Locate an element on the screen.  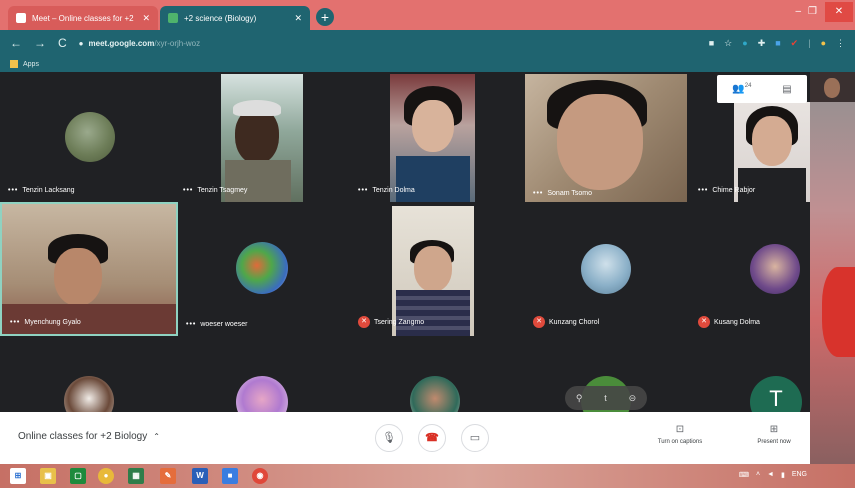
back-icon: ← is located at coordinates (16, 43).